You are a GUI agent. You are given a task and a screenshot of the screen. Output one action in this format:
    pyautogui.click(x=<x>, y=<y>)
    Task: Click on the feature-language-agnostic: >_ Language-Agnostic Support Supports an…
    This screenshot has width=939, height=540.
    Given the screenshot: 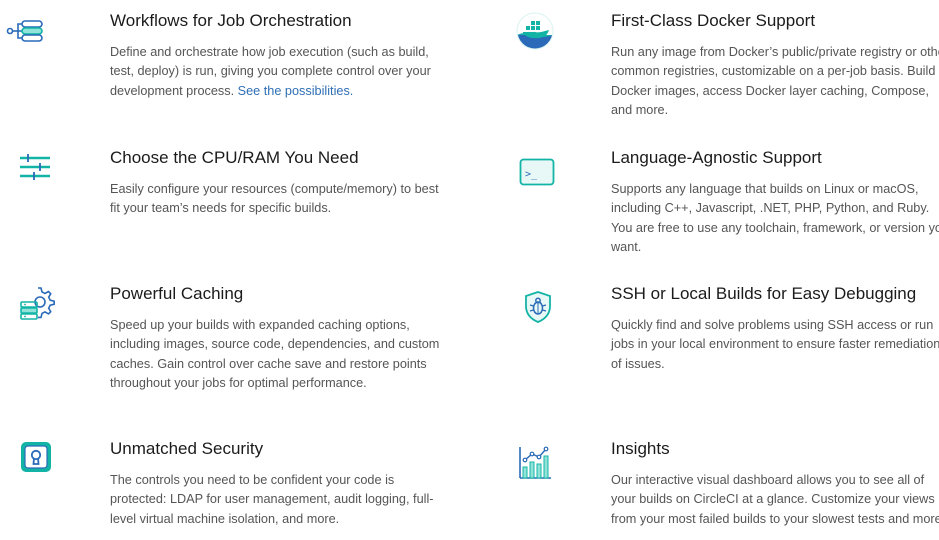 What is the action you would take?
    pyautogui.click(x=729, y=202)
    